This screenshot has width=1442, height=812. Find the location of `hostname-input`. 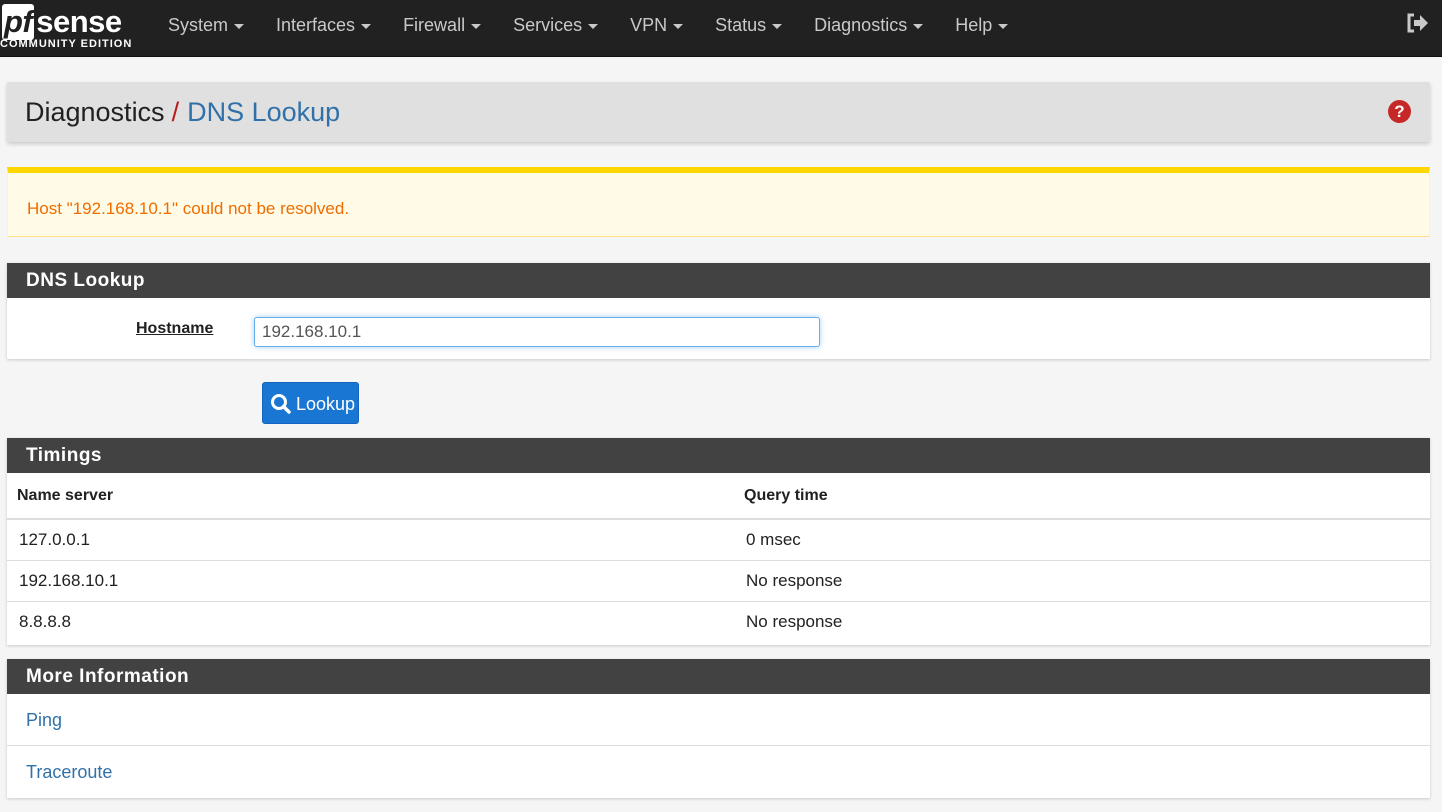

hostname-input is located at coordinates (537, 332).